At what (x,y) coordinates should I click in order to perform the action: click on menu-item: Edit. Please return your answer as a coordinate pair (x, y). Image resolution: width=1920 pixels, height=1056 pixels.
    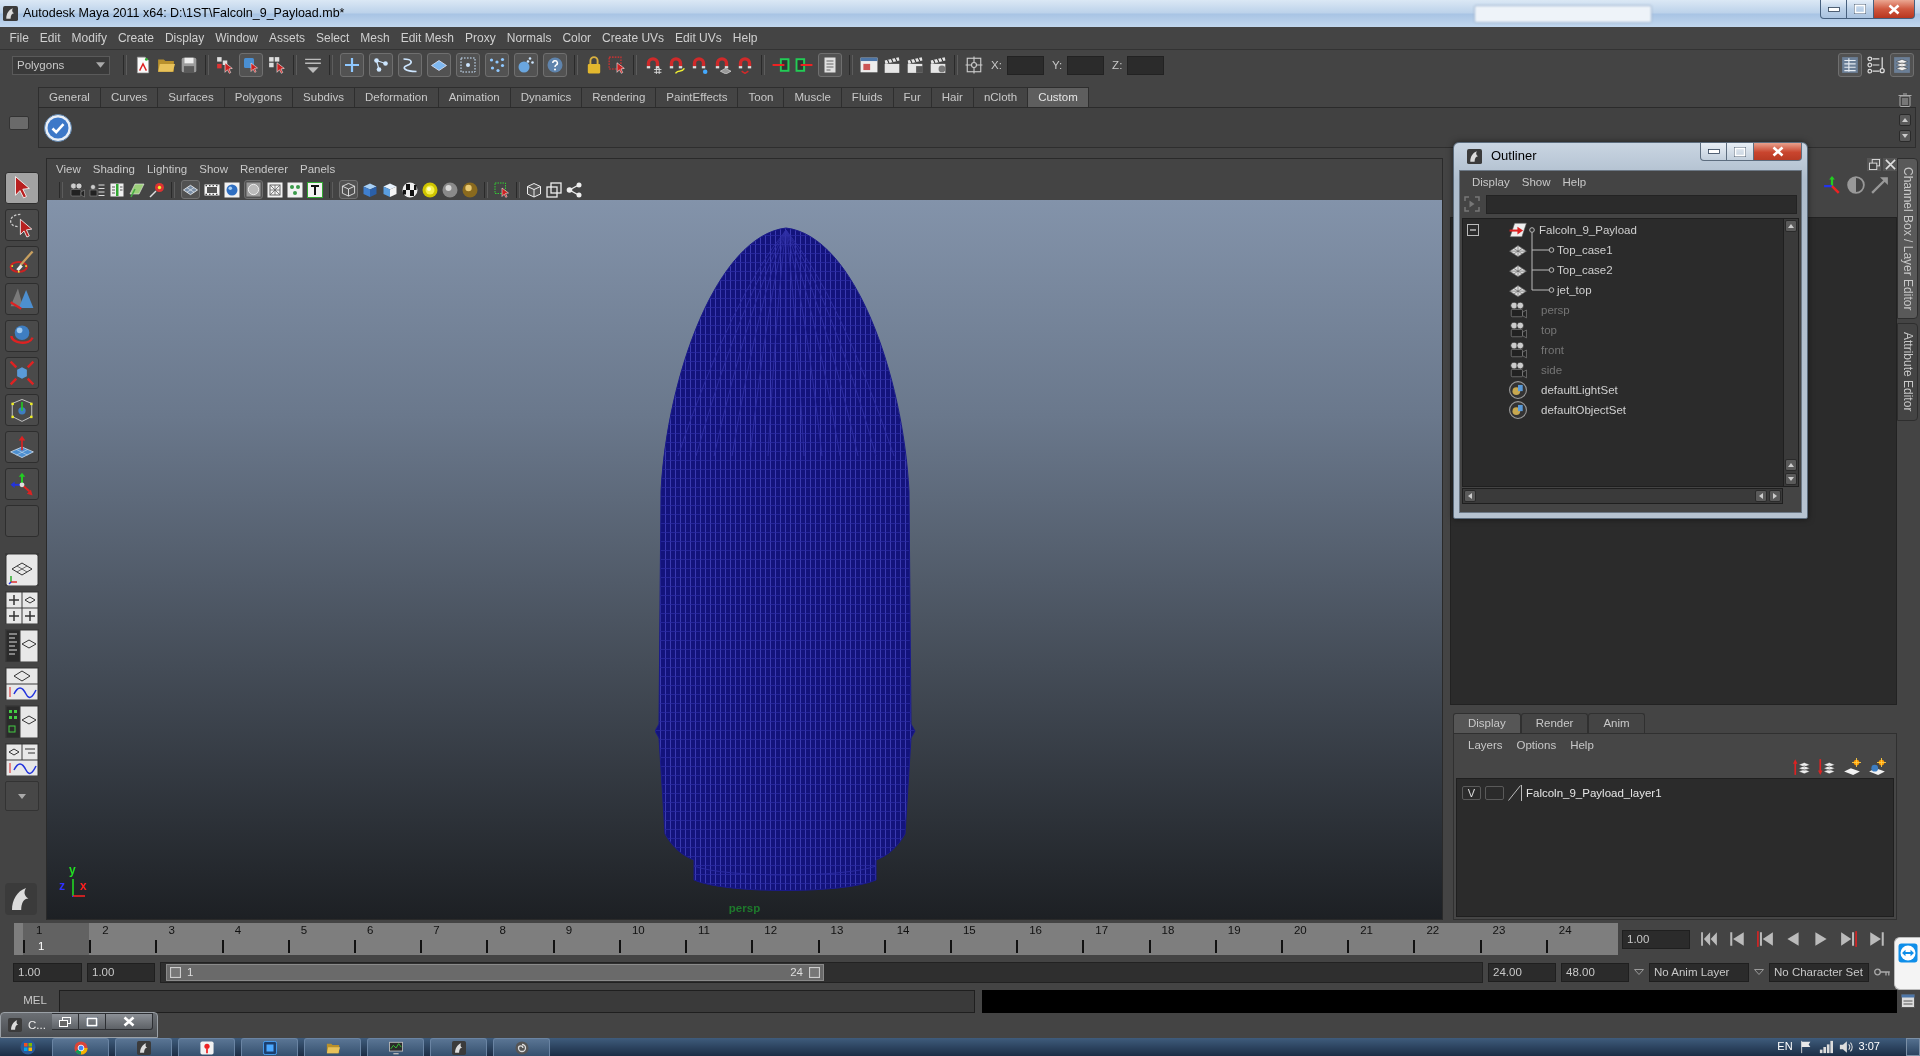
    Looking at the image, I should click on (50, 38).